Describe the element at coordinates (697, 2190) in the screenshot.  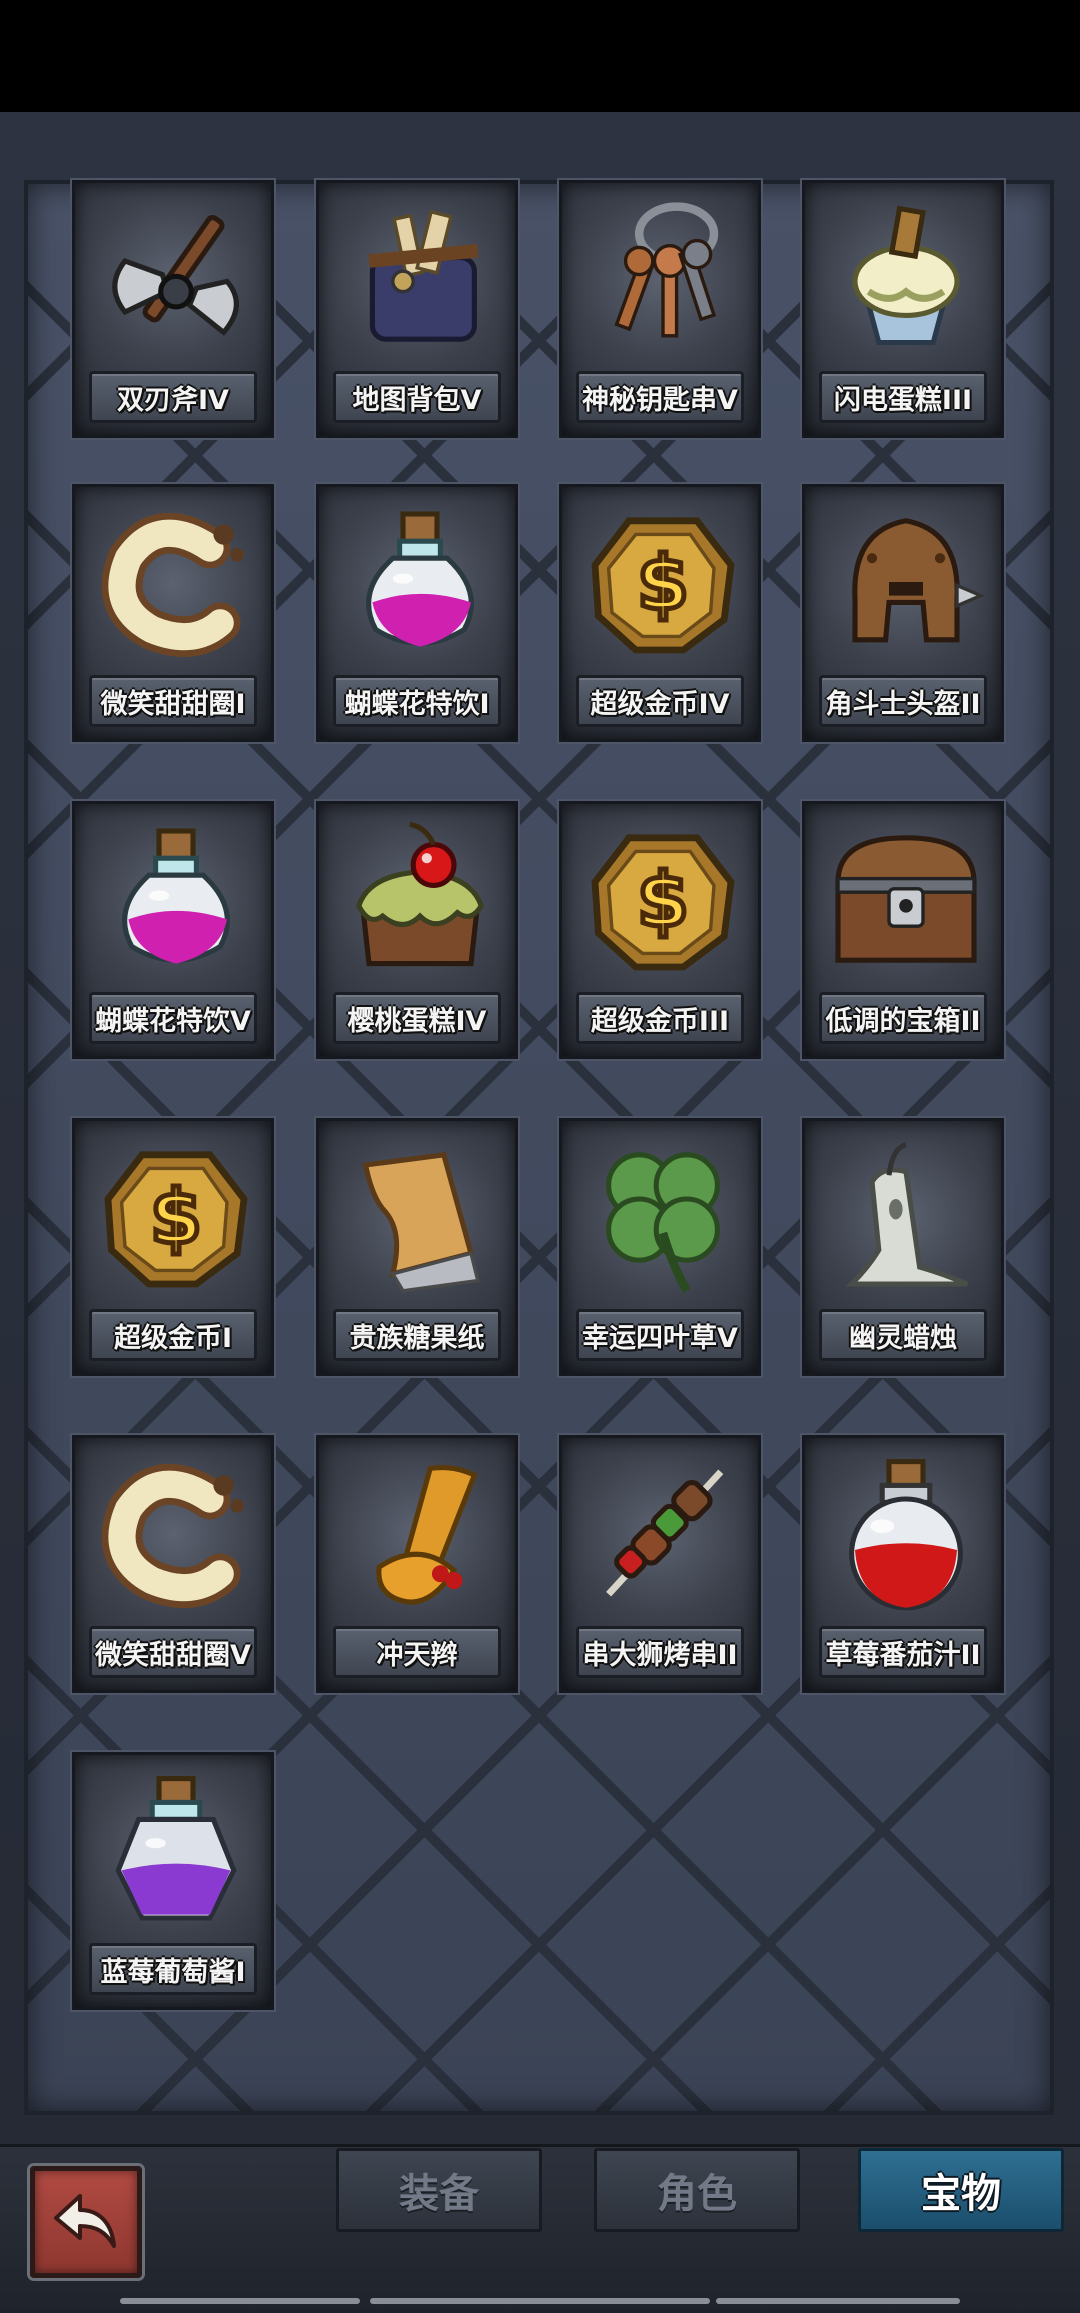
I see `tab-characters: 角色` at that location.